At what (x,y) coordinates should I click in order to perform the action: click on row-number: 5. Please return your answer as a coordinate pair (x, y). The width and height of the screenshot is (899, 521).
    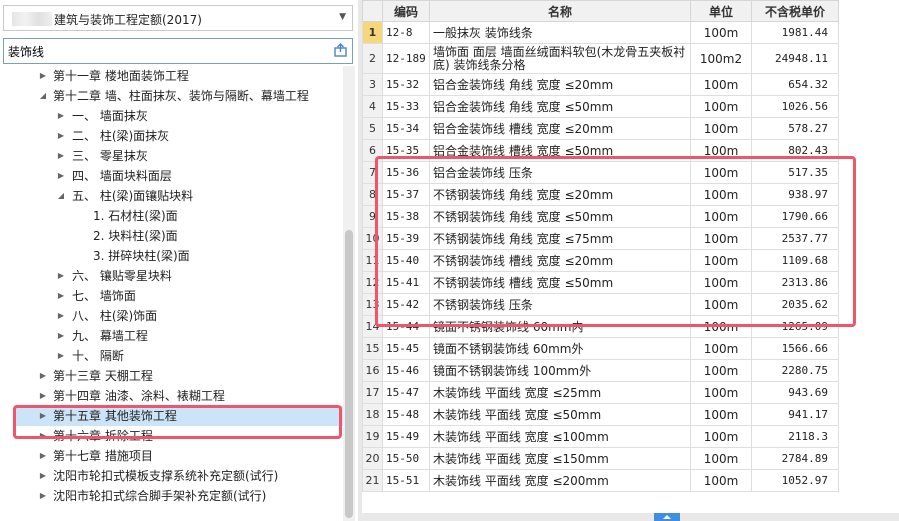
    Looking at the image, I should click on (372, 128).